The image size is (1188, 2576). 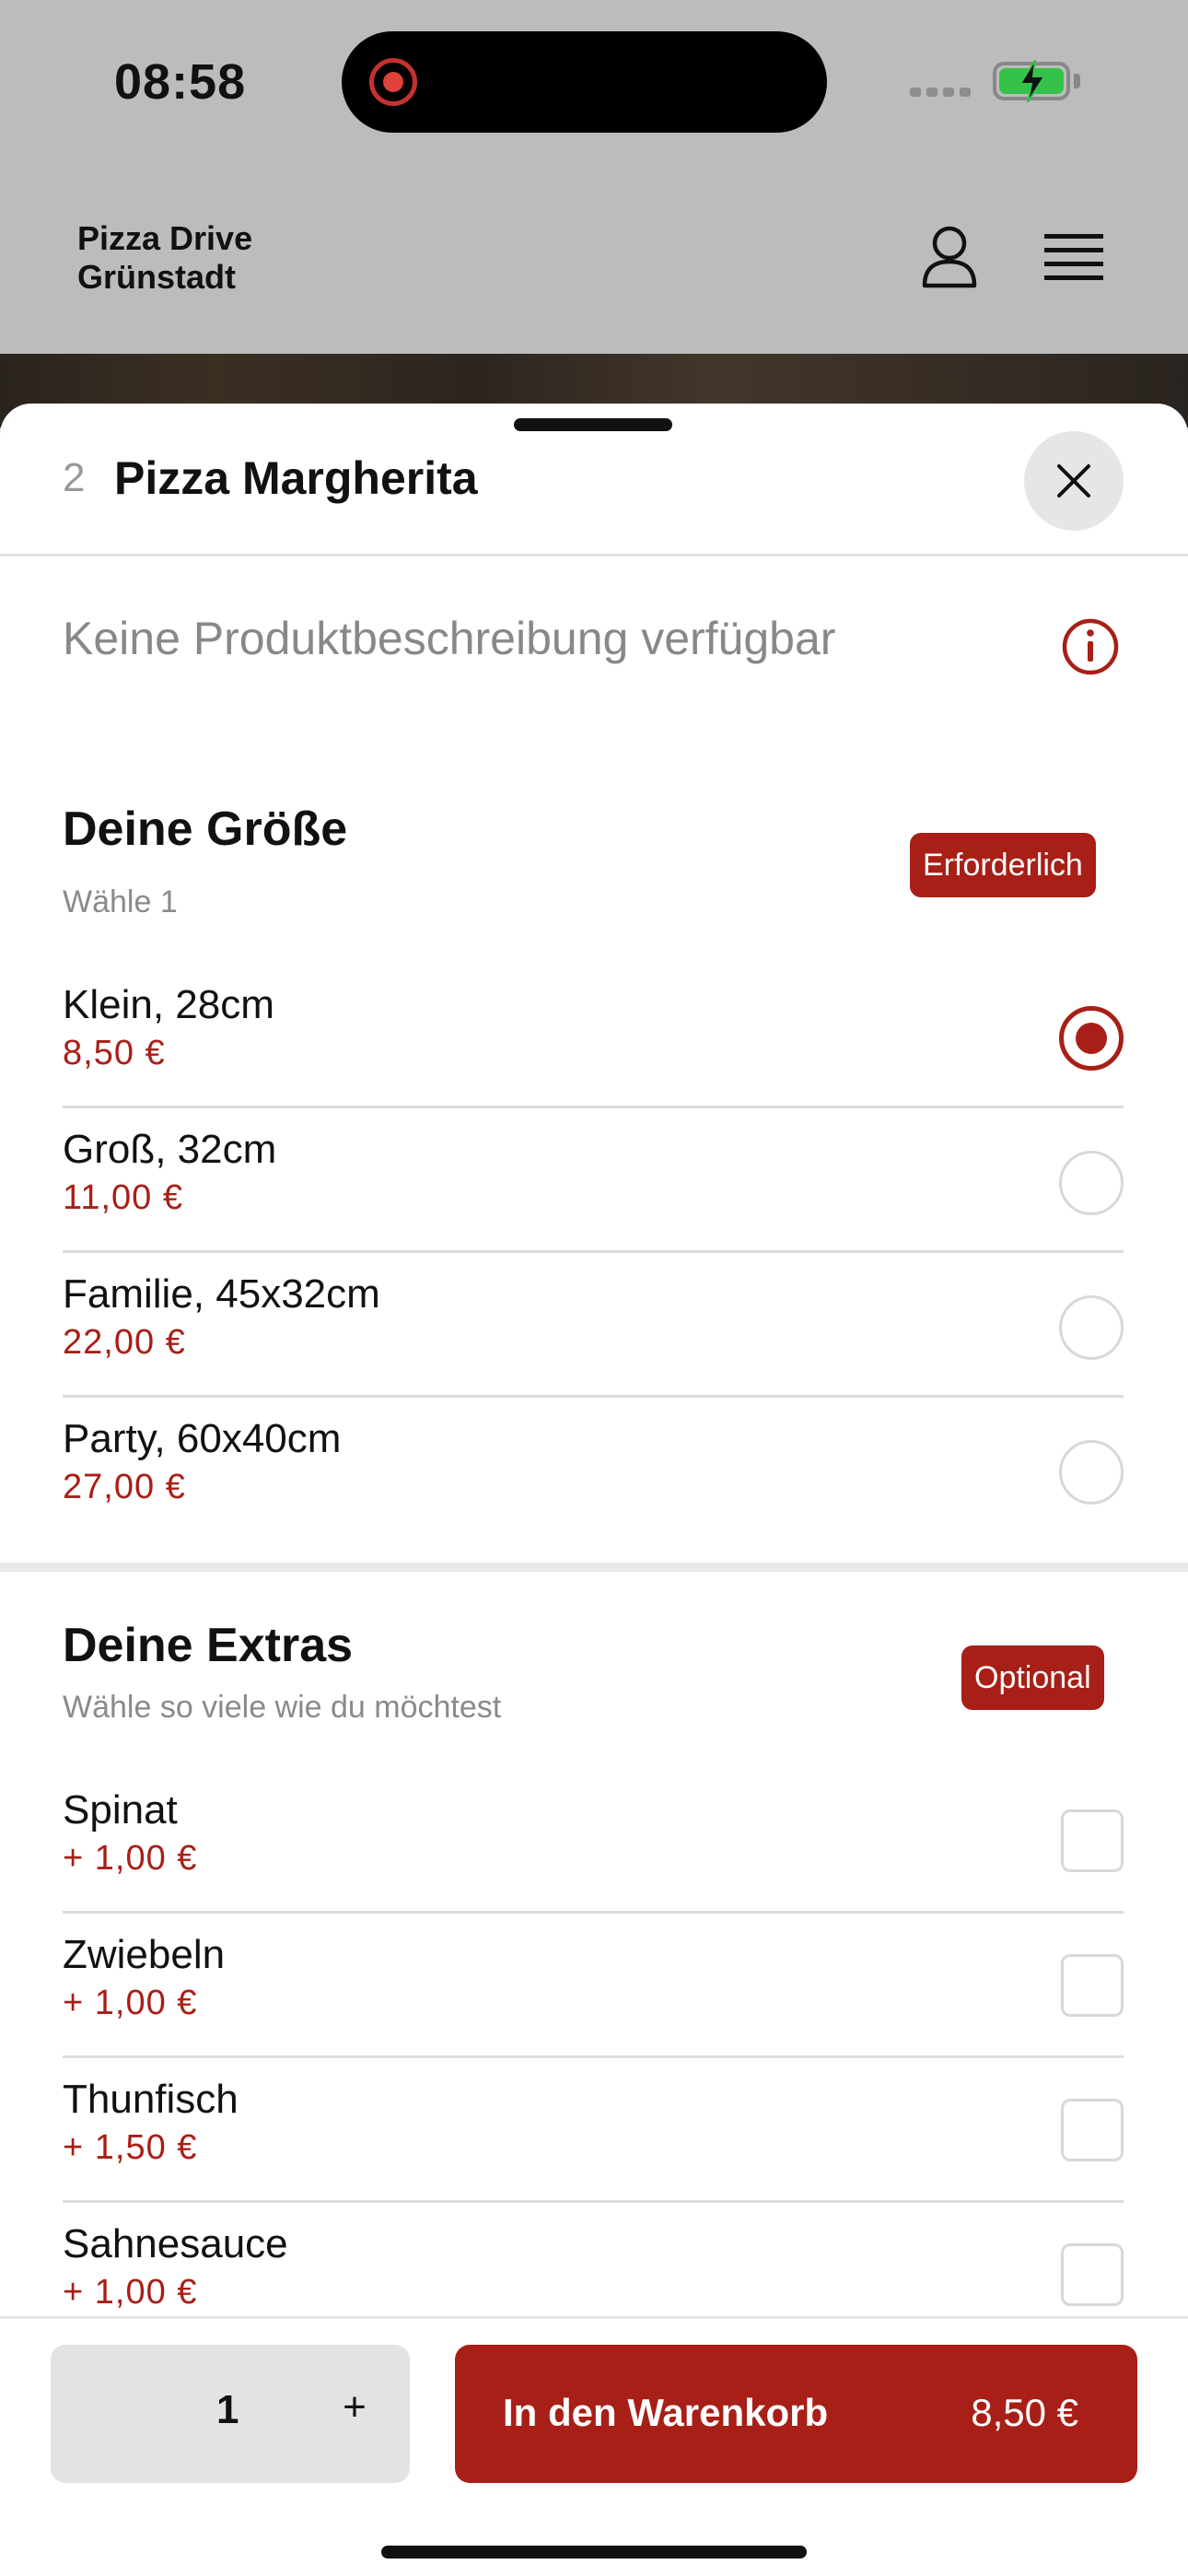 I want to click on status-bar: 08:58, so click(x=594, y=83).